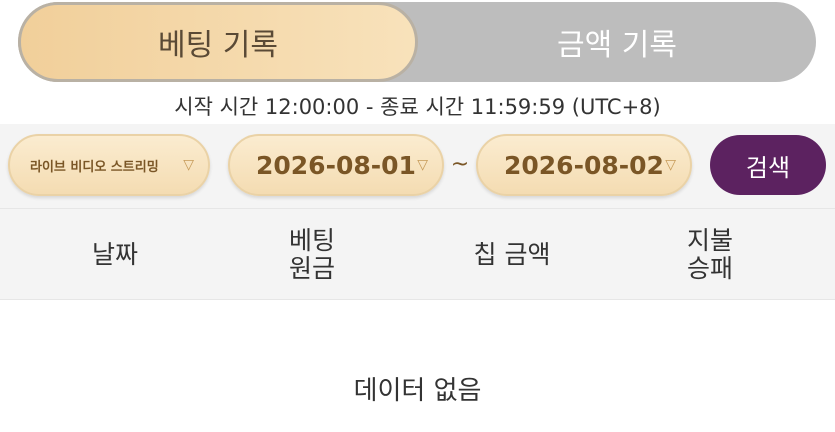 The width and height of the screenshot is (835, 432). I want to click on column-header-chip-amount: 칩 금액, so click(512, 255).